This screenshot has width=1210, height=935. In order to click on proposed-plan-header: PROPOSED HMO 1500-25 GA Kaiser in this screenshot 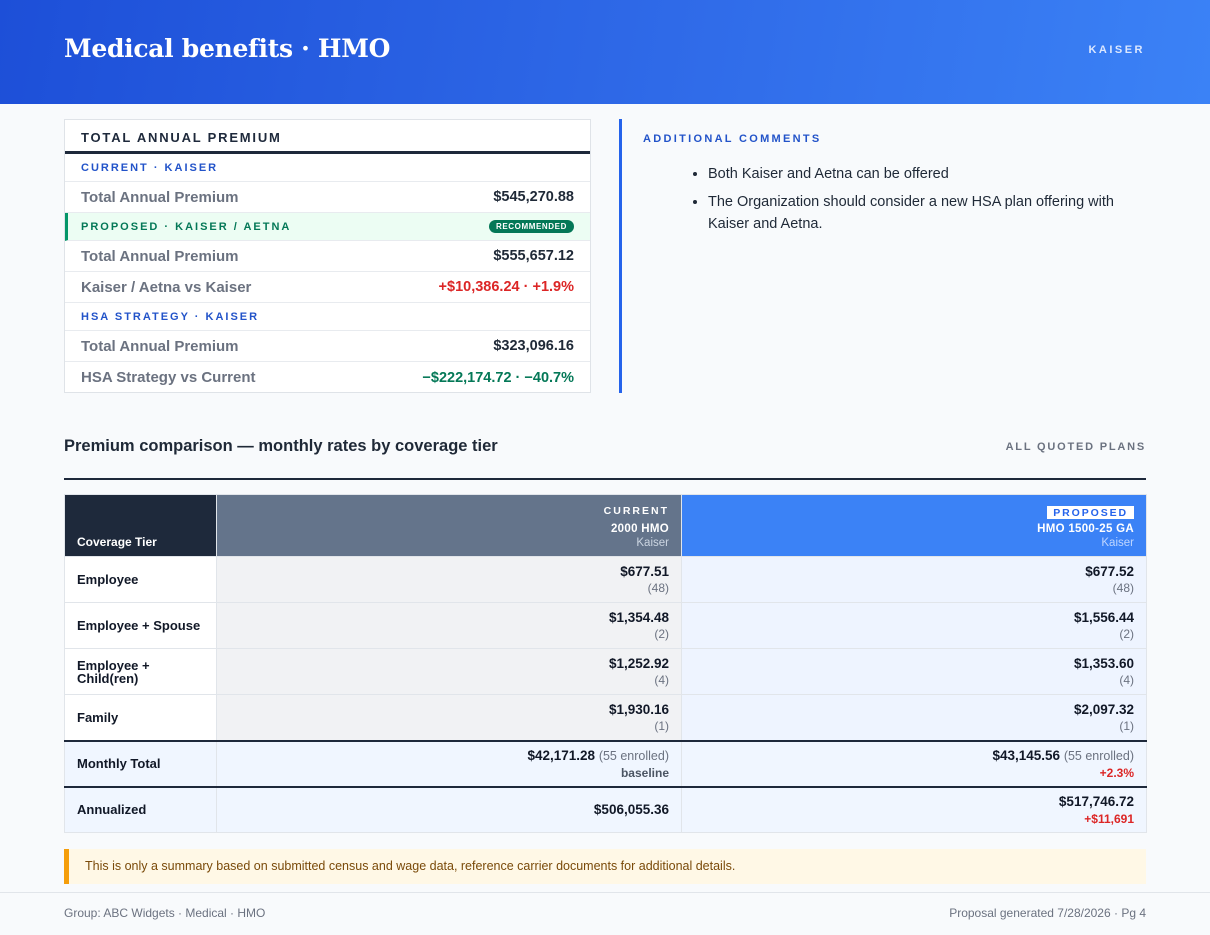, I will do `click(914, 525)`.